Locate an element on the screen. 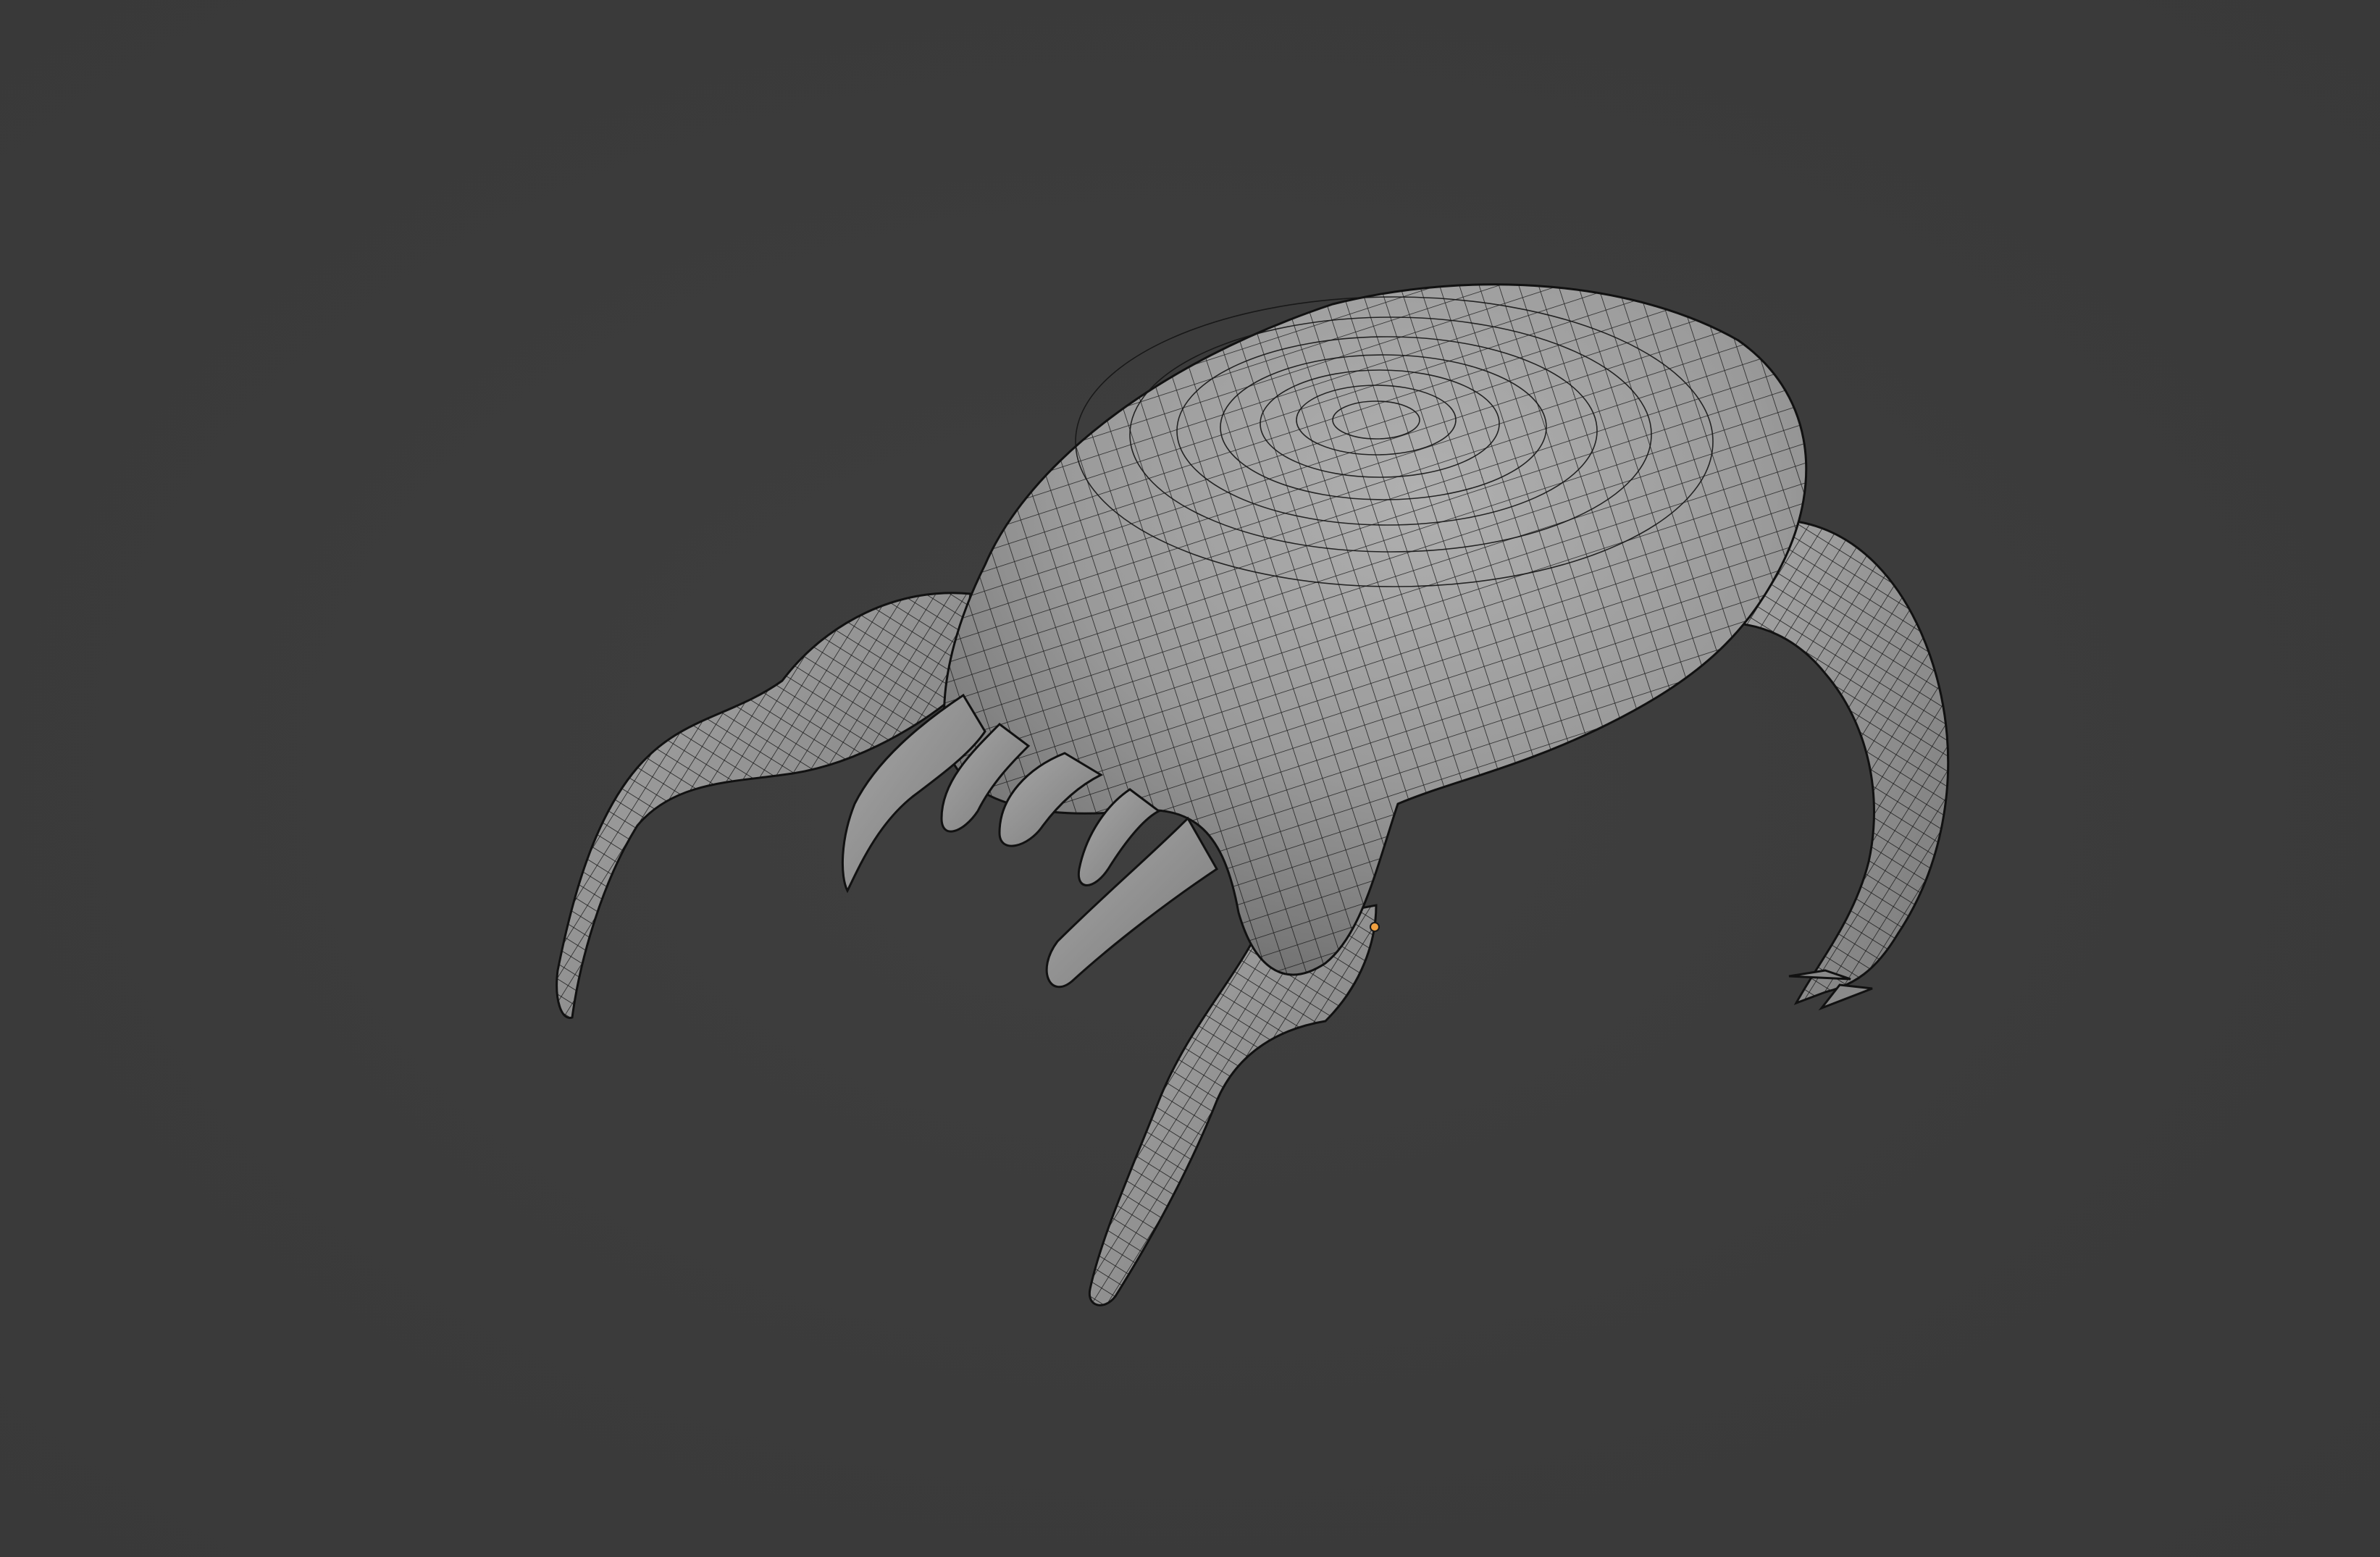 This screenshot has height=1557, width=2380. mesh-leg-front-left is located at coordinates (764, 806).